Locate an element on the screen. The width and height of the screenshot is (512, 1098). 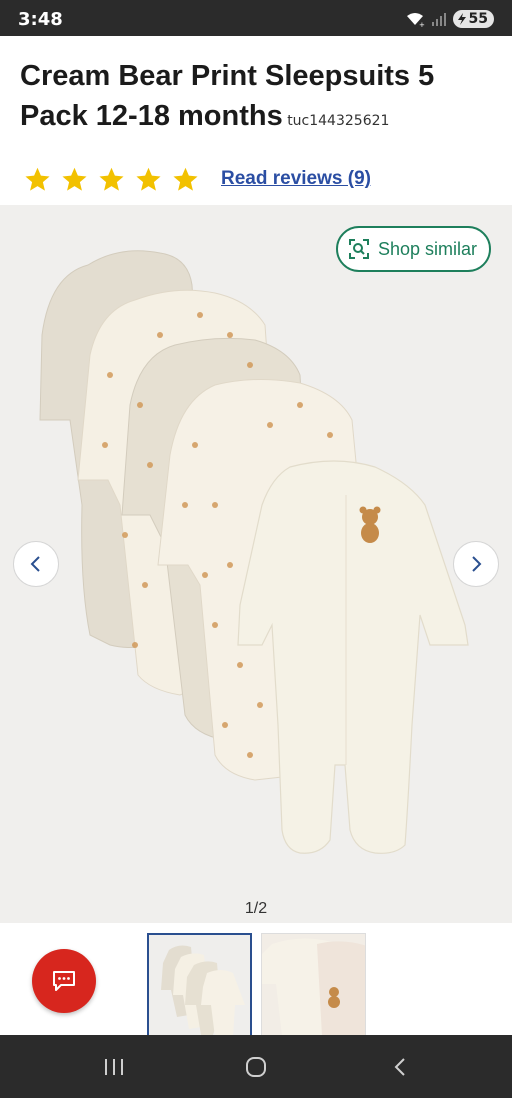
back-button is located at coordinates (400, 1067).